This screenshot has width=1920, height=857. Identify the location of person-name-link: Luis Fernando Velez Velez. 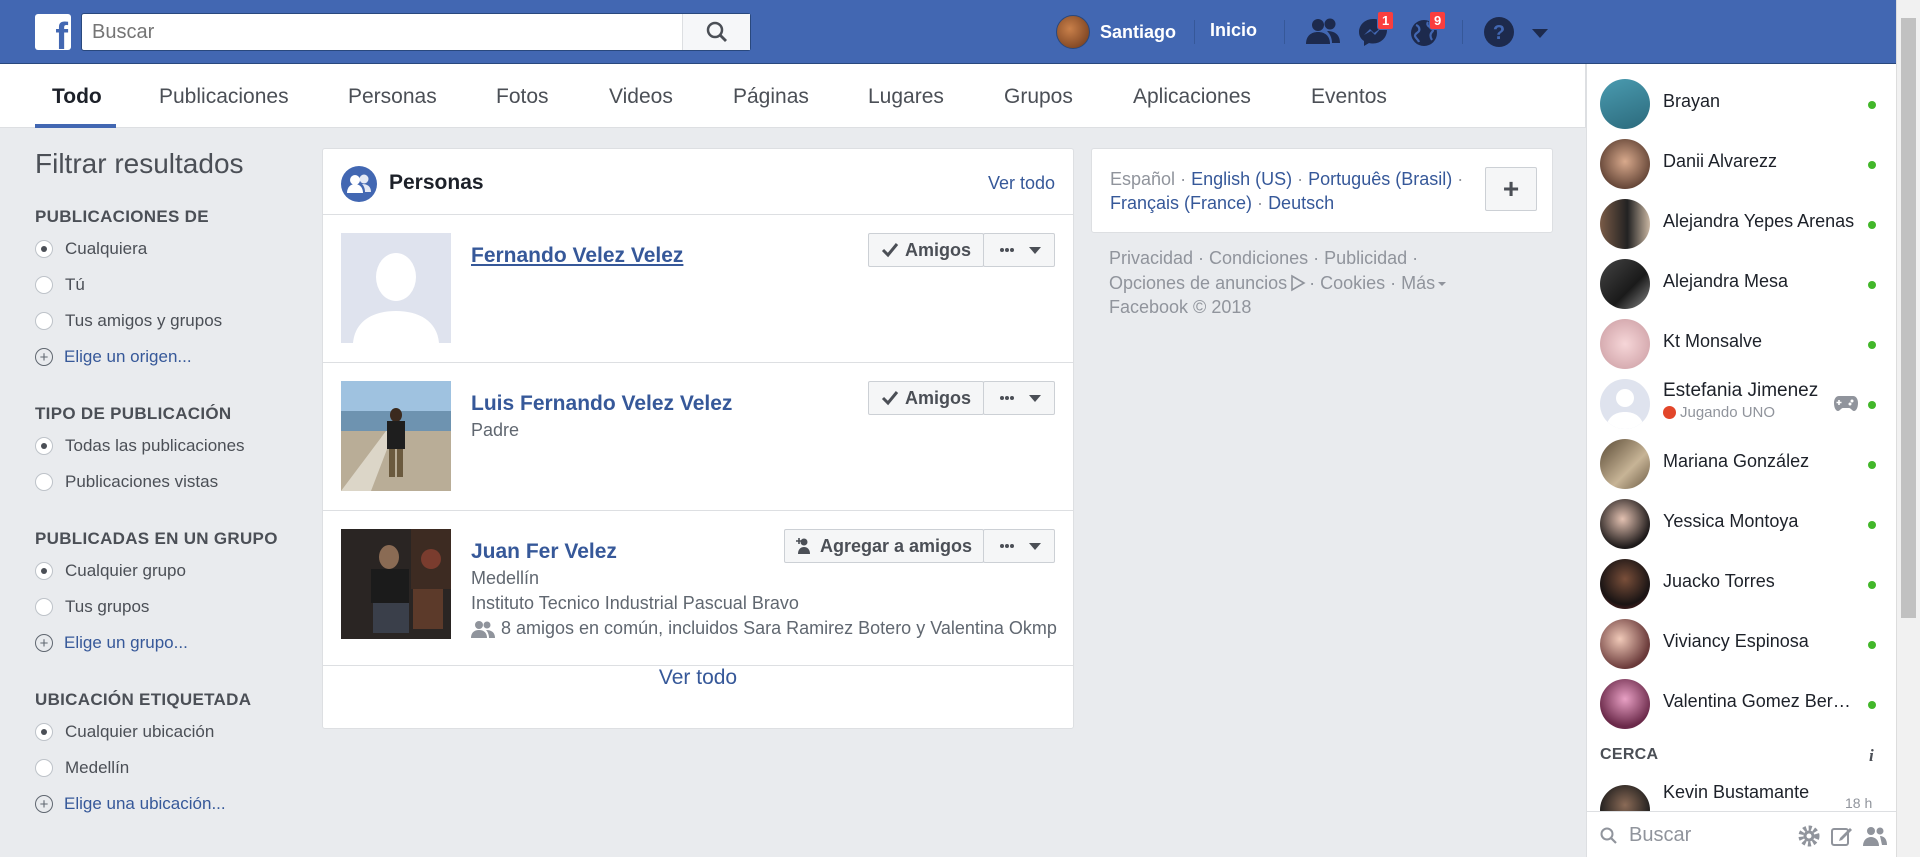
(601, 404).